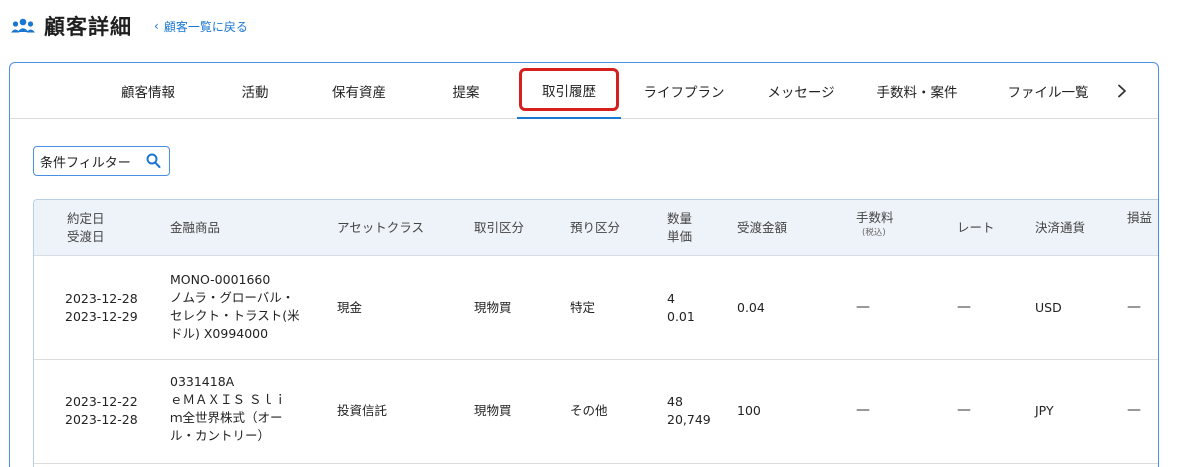 This screenshot has height=467, width=1193. I want to click on tab-trade-history: 取引履歴, so click(569, 91).